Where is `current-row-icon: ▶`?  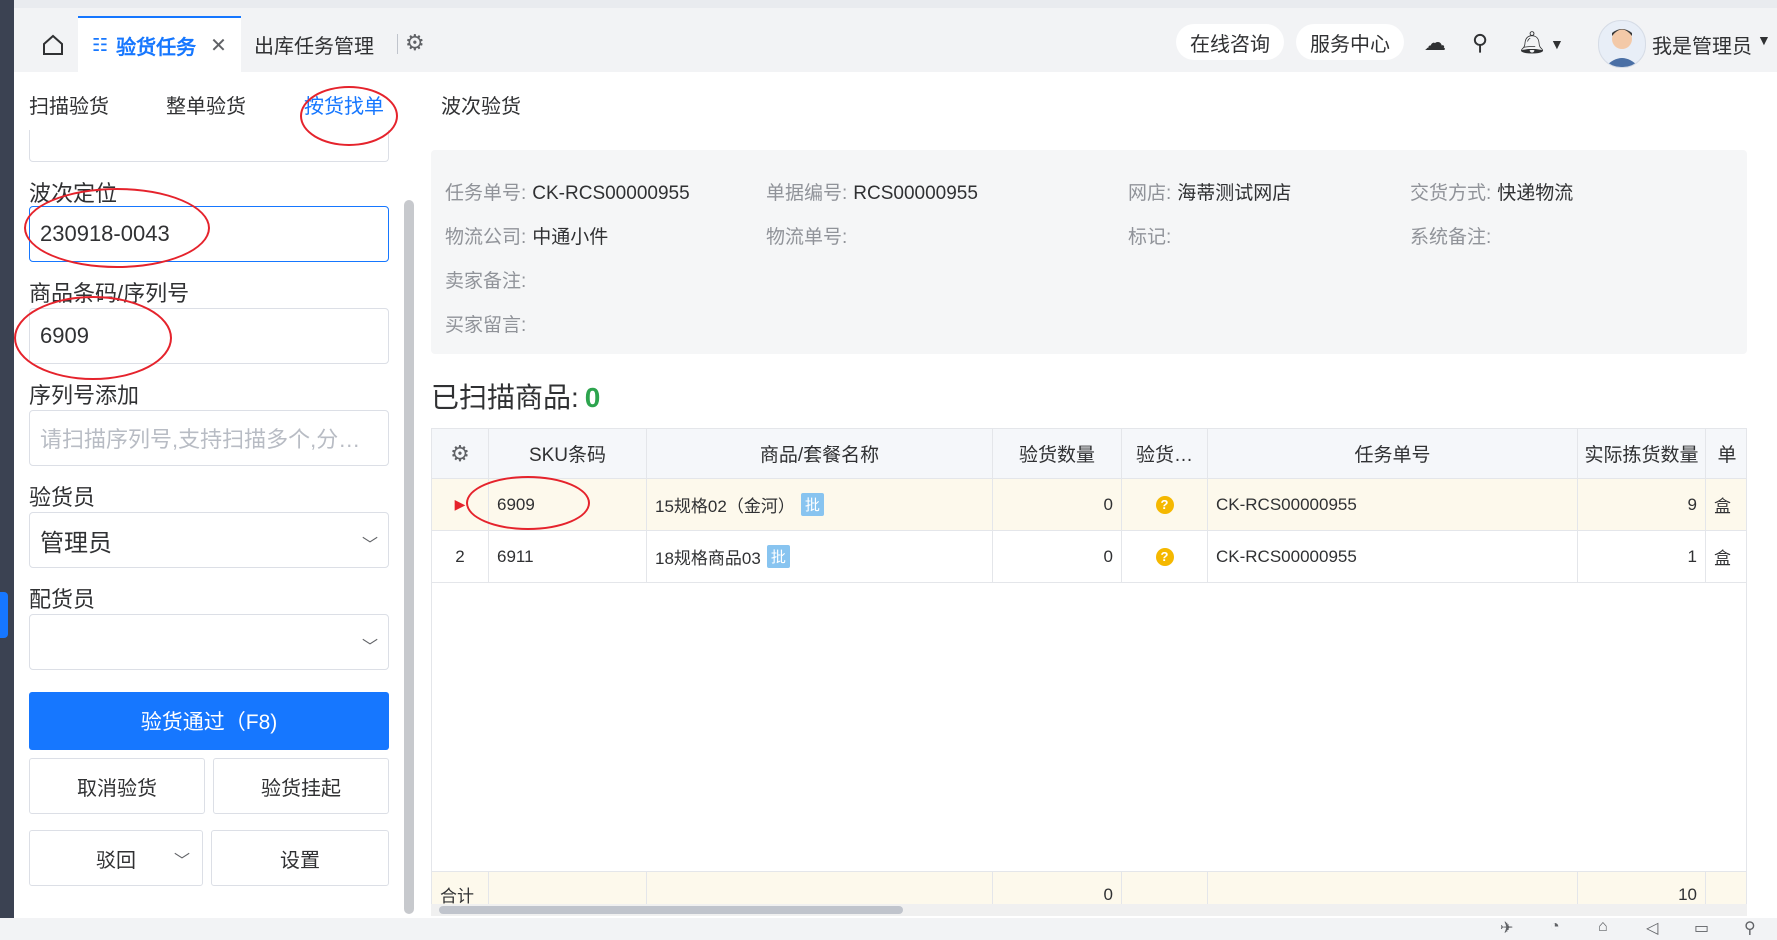 current-row-icon: ▶ is located at coordinates (460, 504).